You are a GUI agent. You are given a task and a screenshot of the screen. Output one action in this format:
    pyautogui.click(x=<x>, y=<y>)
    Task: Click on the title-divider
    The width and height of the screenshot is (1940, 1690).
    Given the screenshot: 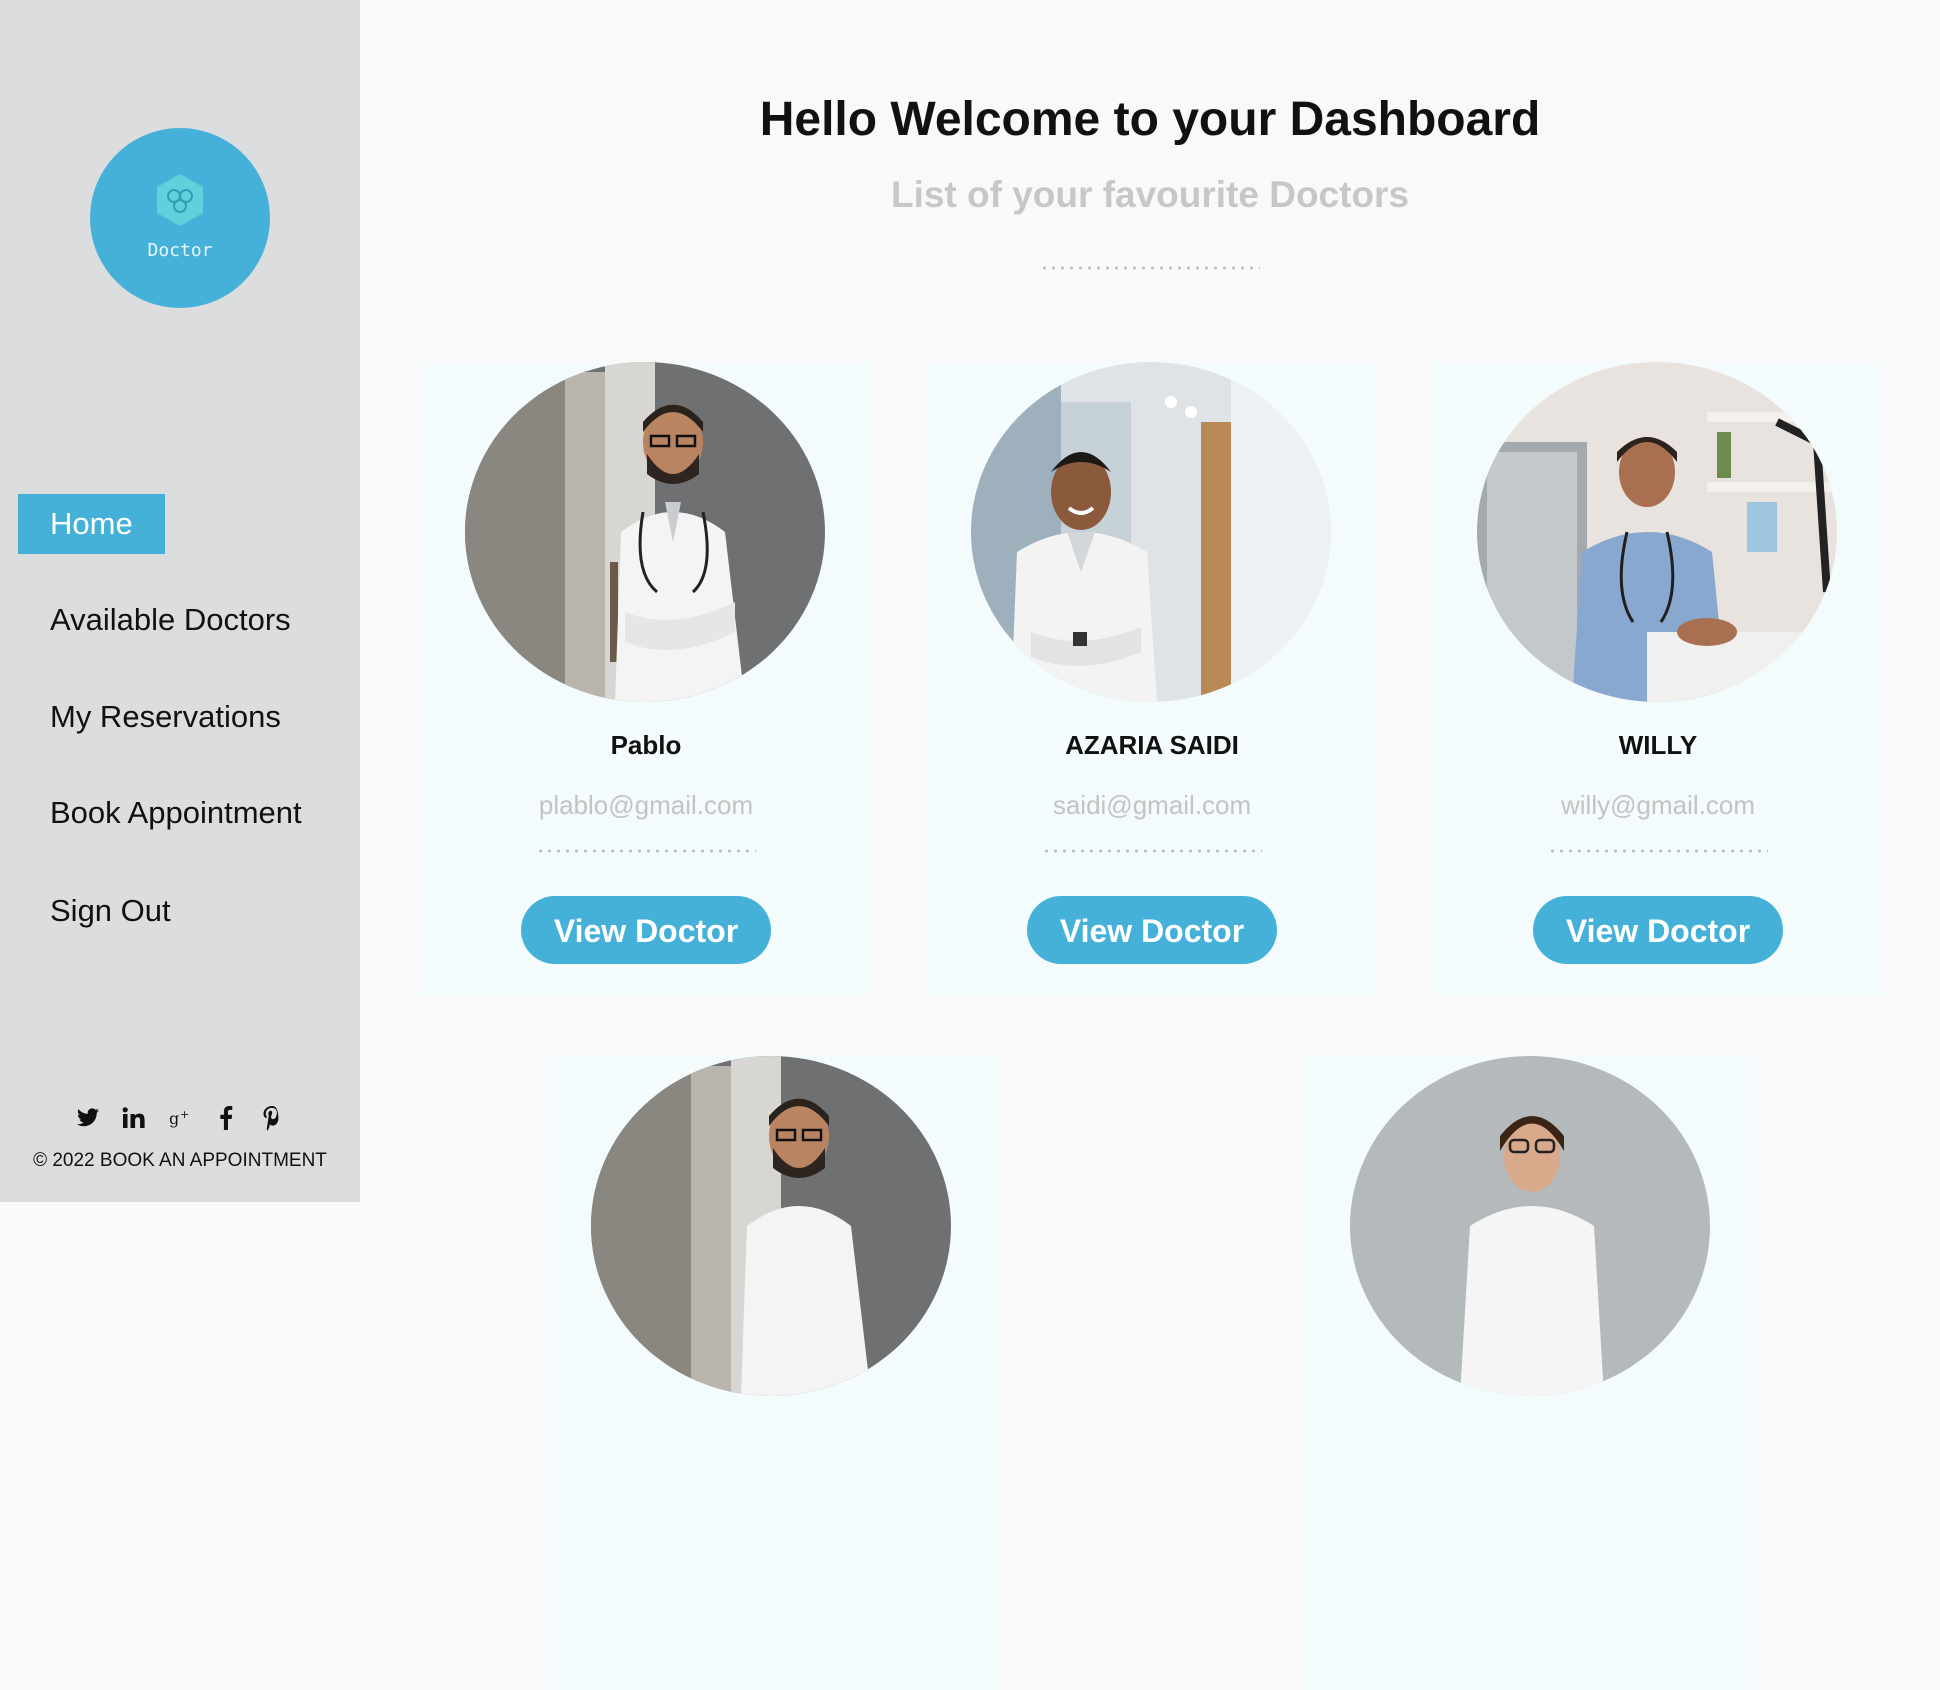 What is the action you would take?
    pyautogui.click(x=1150, y=268)
    